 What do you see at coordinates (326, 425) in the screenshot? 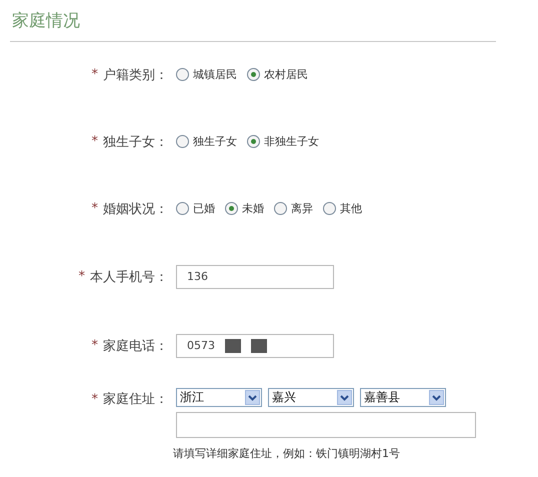
I see `address-input-field` at bounding box center [326, 425].